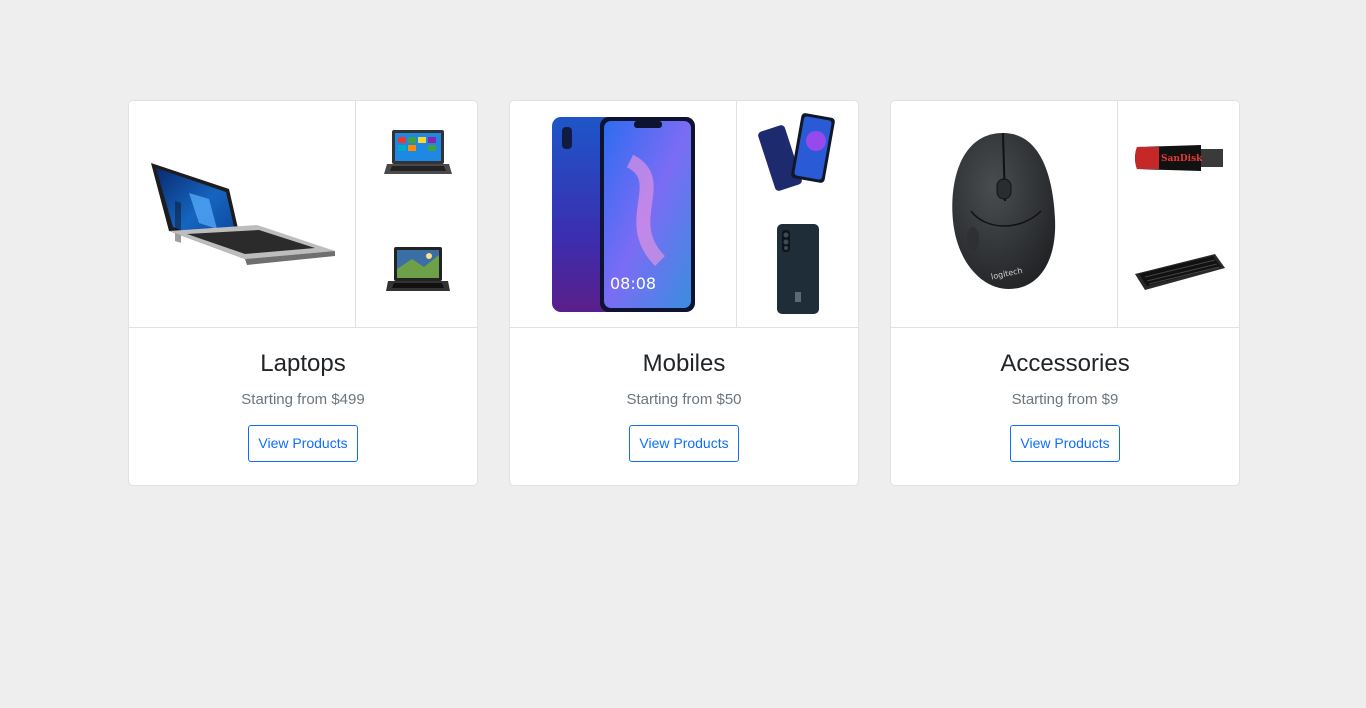  I want to click on card-body: Laptops Starting from $499 View Products, so click(303, 406).